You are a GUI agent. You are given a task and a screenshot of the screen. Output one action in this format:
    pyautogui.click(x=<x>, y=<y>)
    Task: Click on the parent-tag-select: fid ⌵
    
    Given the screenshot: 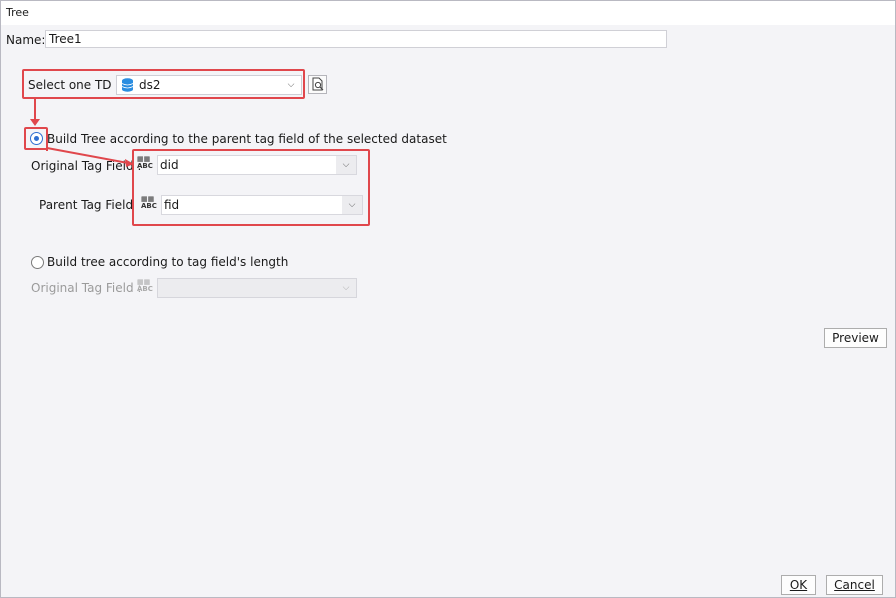 What is the action you would take?
    pyautogui.click(x=262, y=205)
    